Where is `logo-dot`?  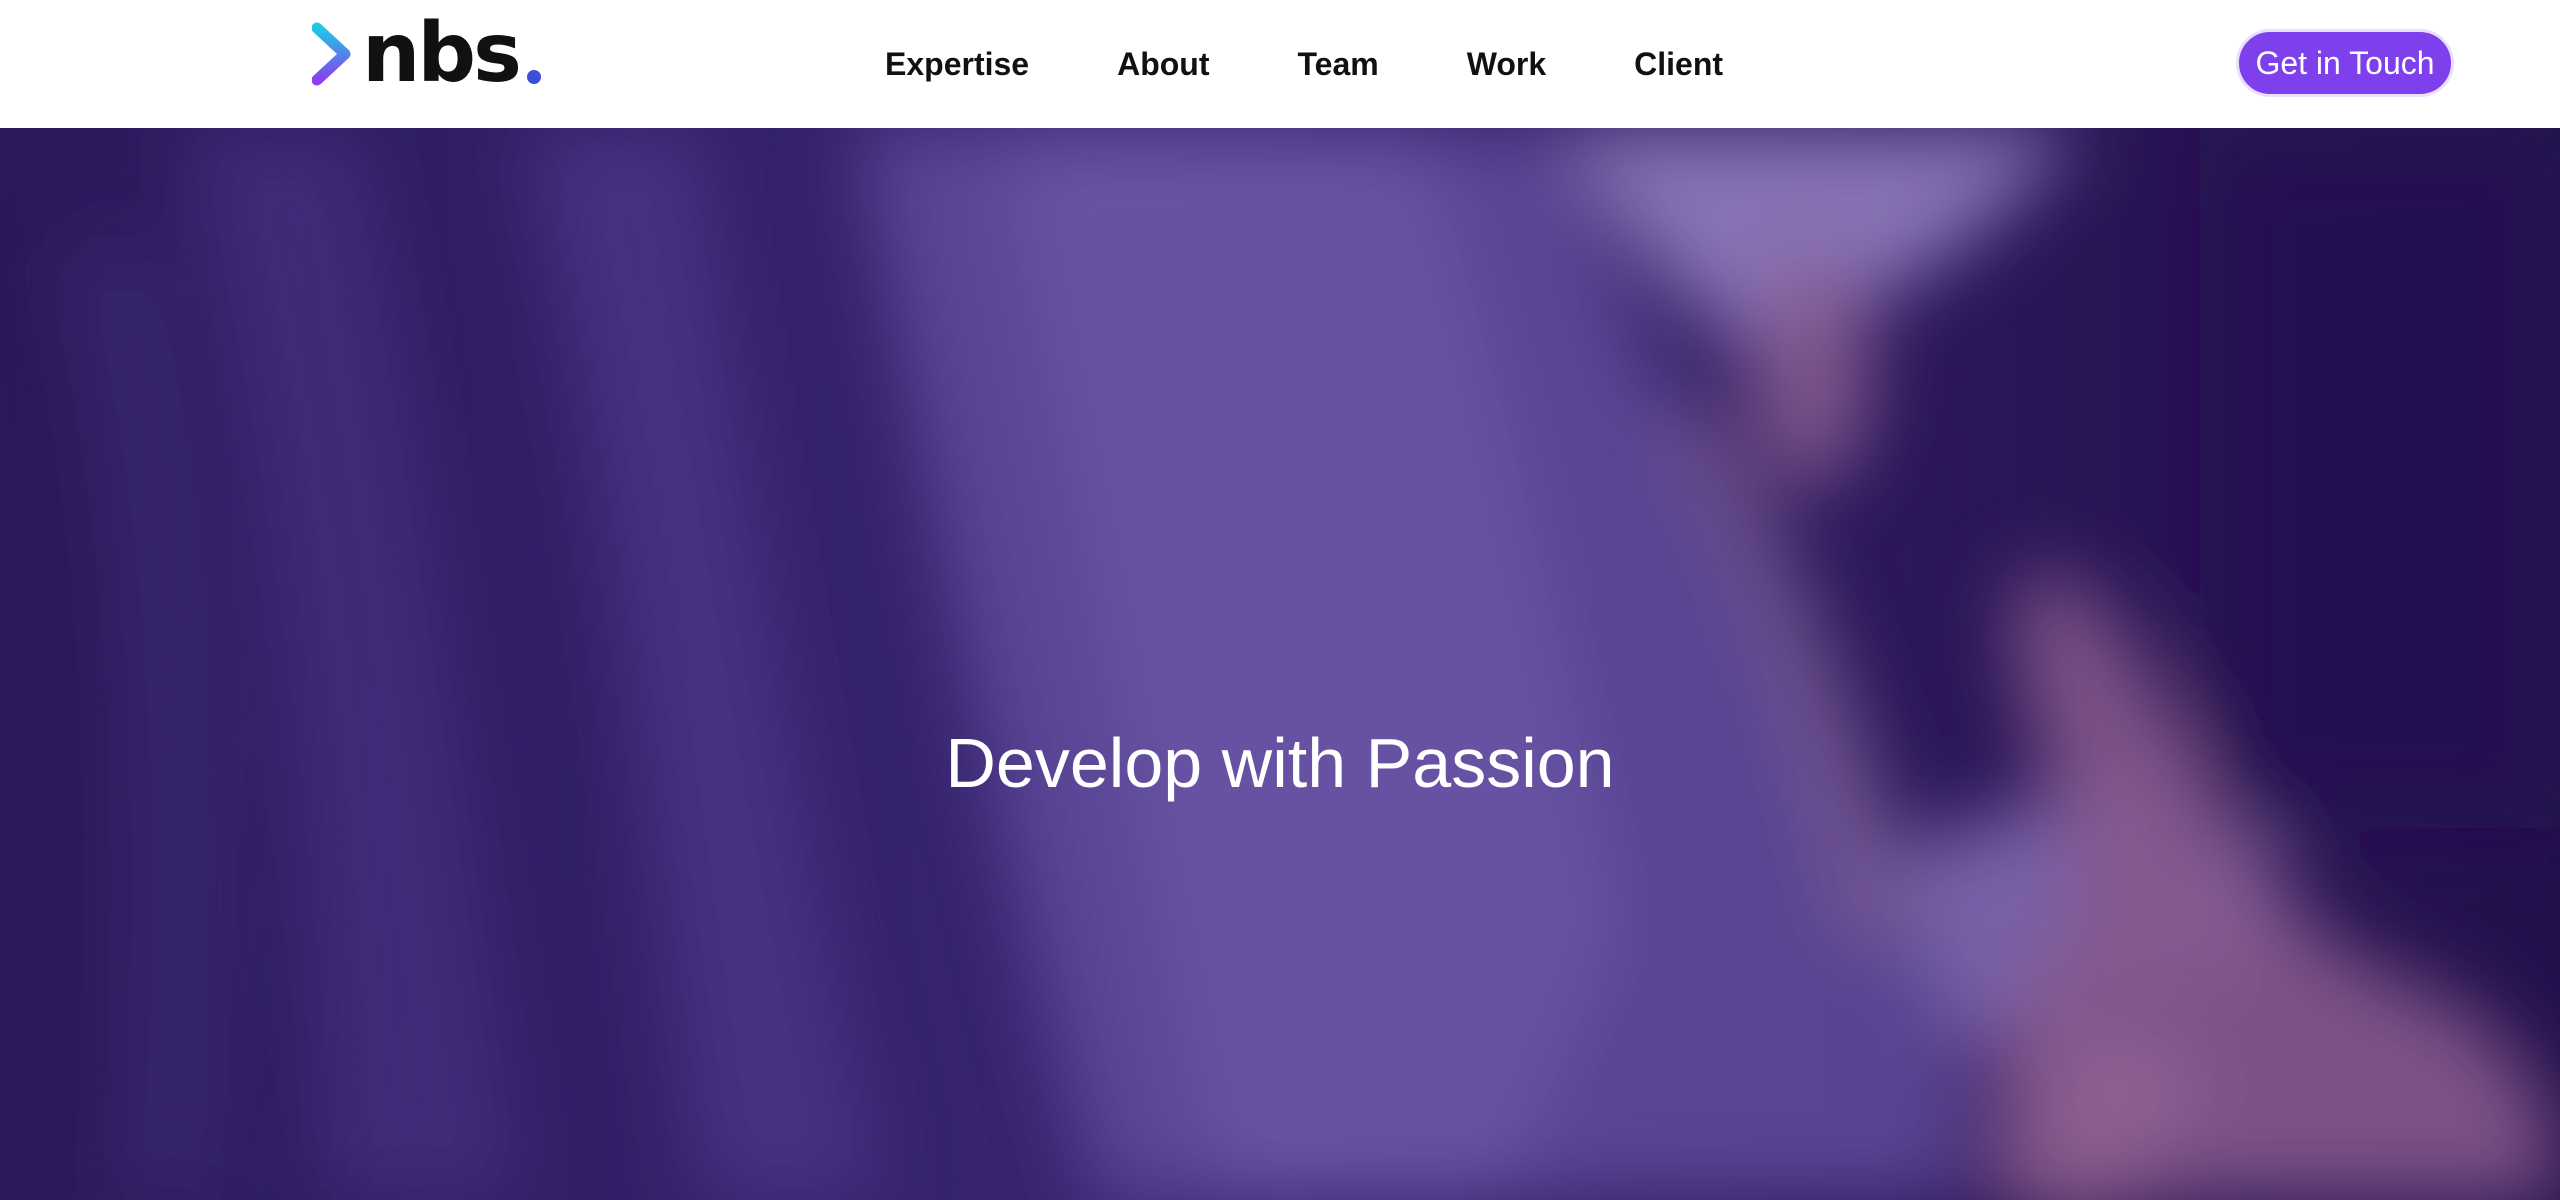 logo-dot is located at coordinates (533, 77).